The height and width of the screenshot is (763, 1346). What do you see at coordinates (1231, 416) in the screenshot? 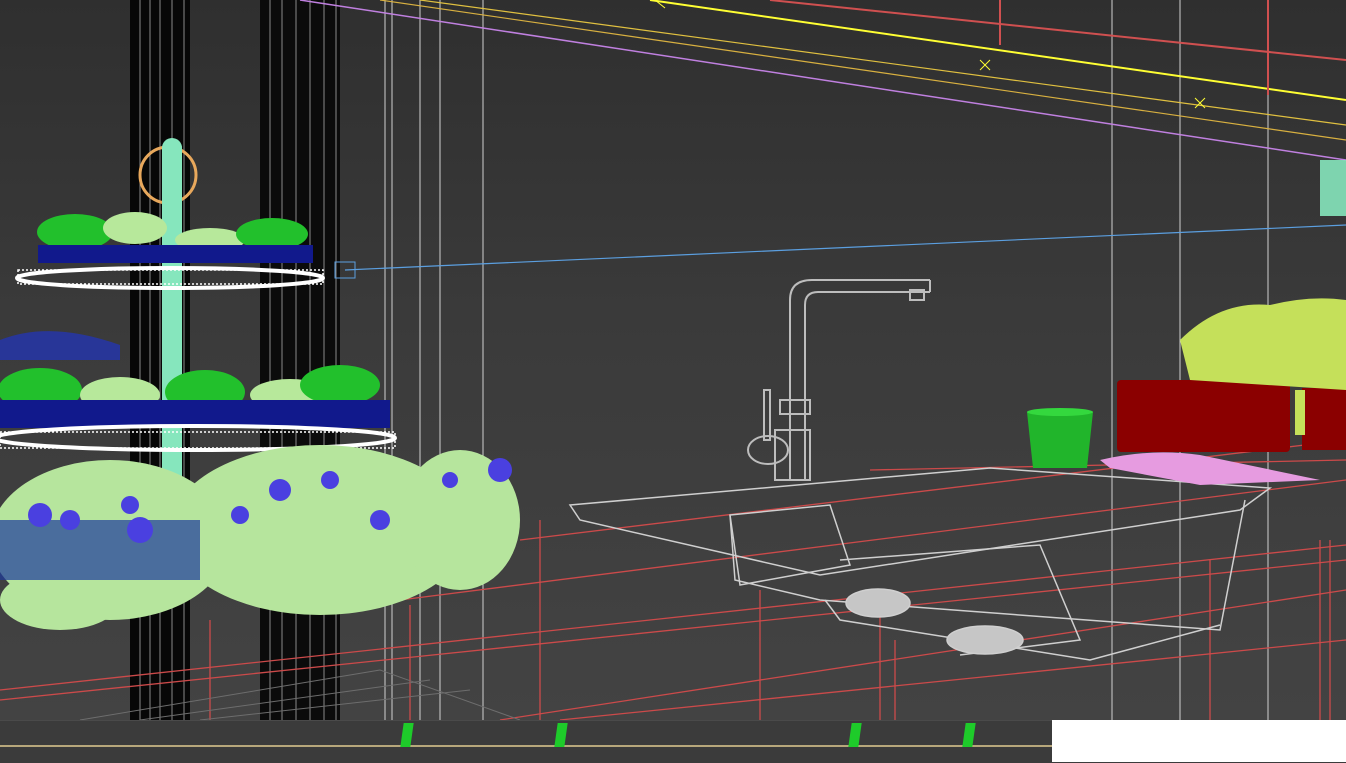
I see `cutting-board` at bounding box center [1231, 416].